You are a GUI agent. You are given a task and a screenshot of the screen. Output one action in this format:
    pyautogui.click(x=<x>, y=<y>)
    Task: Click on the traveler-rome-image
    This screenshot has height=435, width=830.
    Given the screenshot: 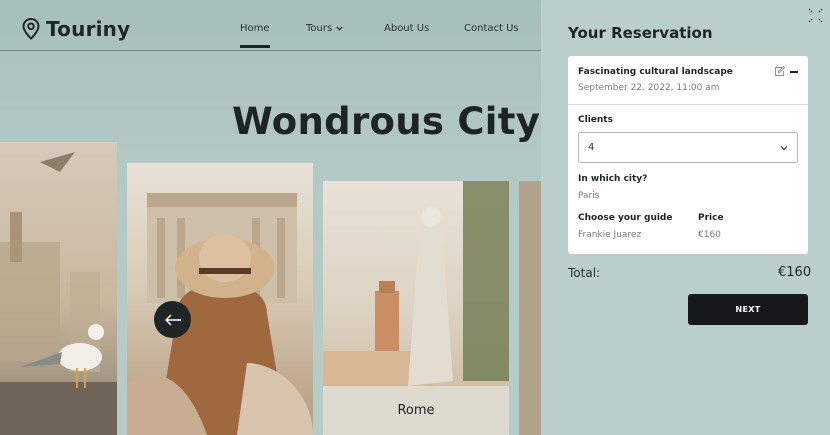 What is the action you would take?
    pyautogui.click(x=220, y=314)
    